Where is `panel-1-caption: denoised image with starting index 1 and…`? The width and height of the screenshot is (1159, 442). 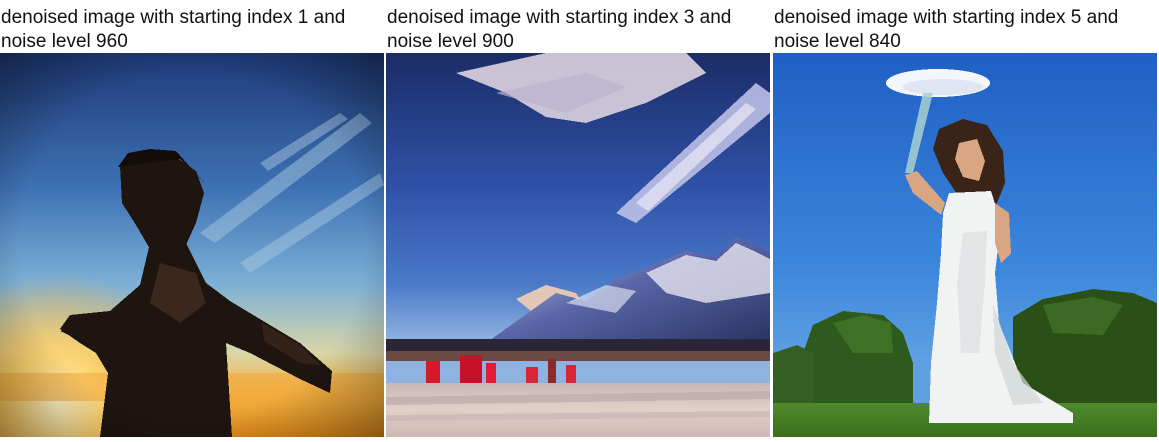 panel-1-caption: denoised image with starting index 1 and… is located at coordinates (173, 29).